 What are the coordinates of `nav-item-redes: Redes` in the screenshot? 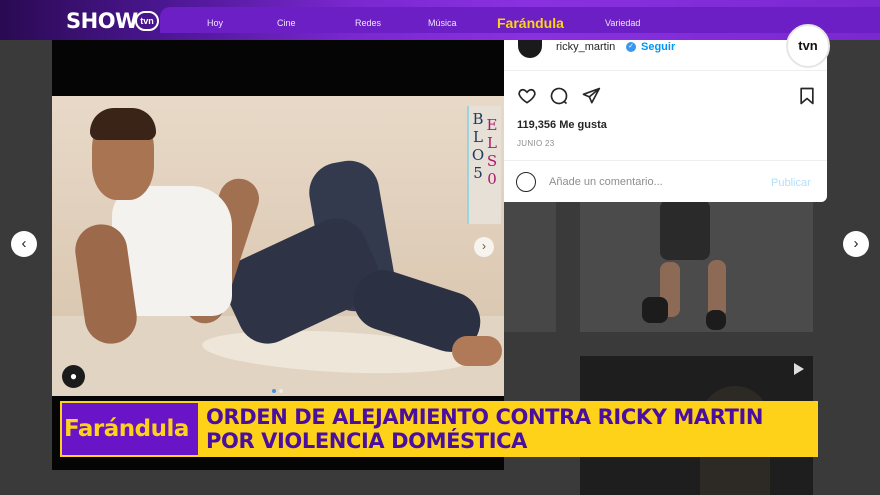 It's located at (368, 23).